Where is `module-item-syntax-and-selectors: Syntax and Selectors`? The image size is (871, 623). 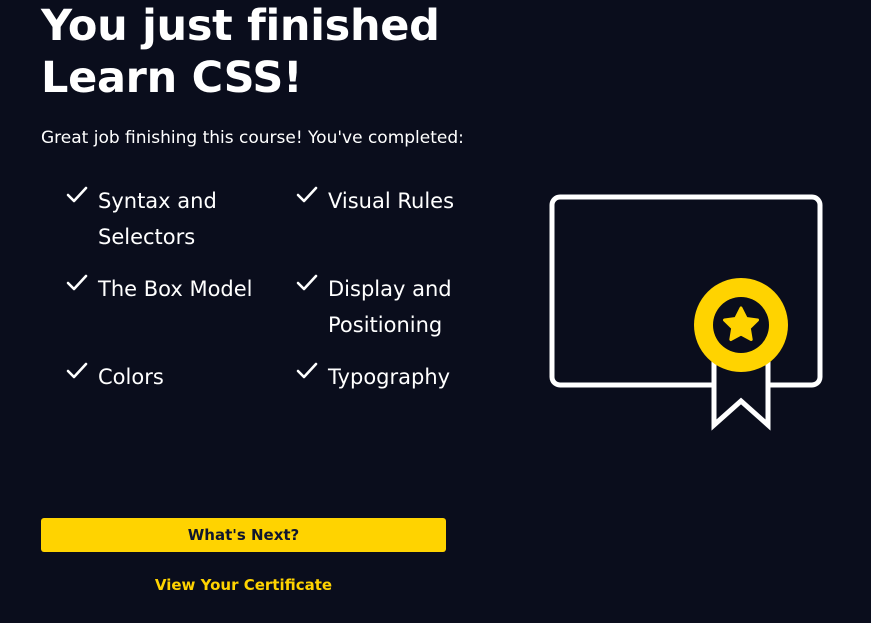
module-item-syntax-and-selectors: Syntax and Selectors is located at coordinates (161, 219).